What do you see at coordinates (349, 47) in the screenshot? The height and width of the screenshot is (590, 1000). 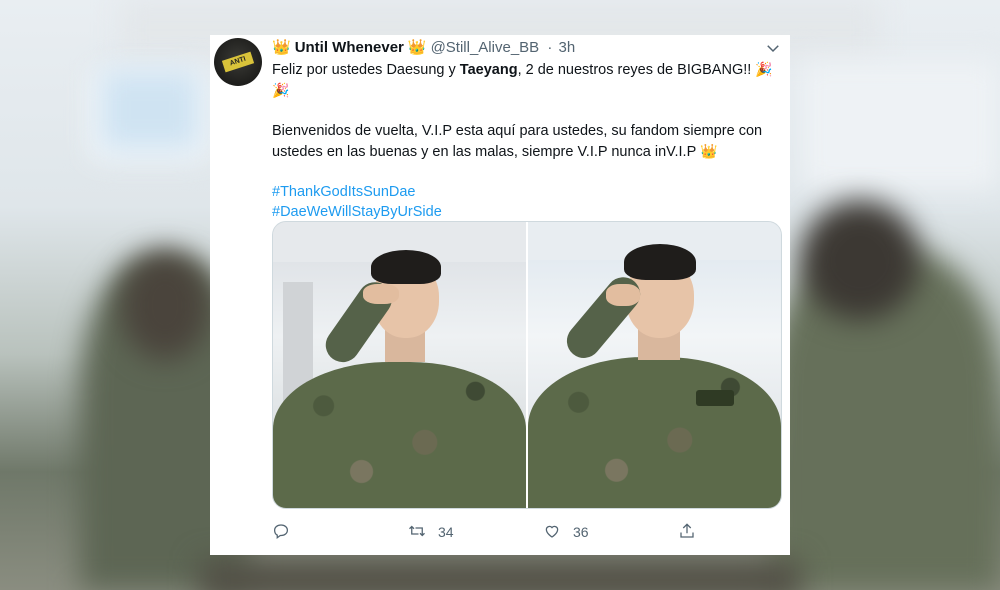 I see `display-name: Until Whenever` at bounding box center [349, 47].